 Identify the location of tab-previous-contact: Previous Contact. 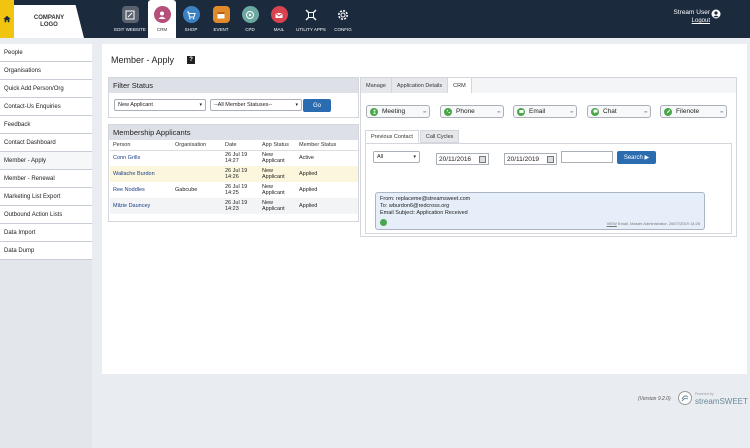
(392, 136).